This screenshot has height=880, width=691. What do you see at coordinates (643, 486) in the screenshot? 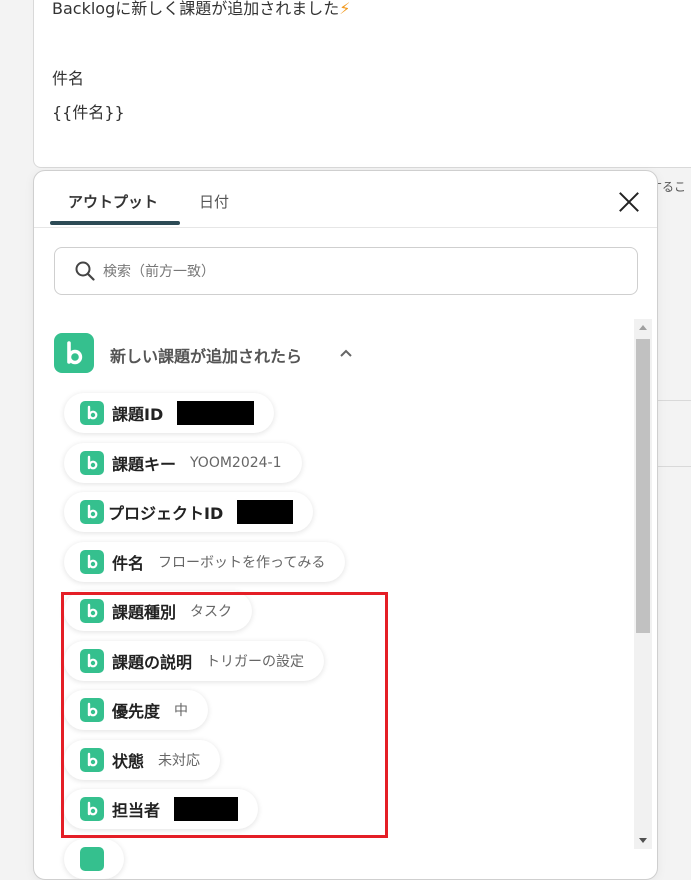
I see `scrollbar-thumb` at bounding box center [643, 486].